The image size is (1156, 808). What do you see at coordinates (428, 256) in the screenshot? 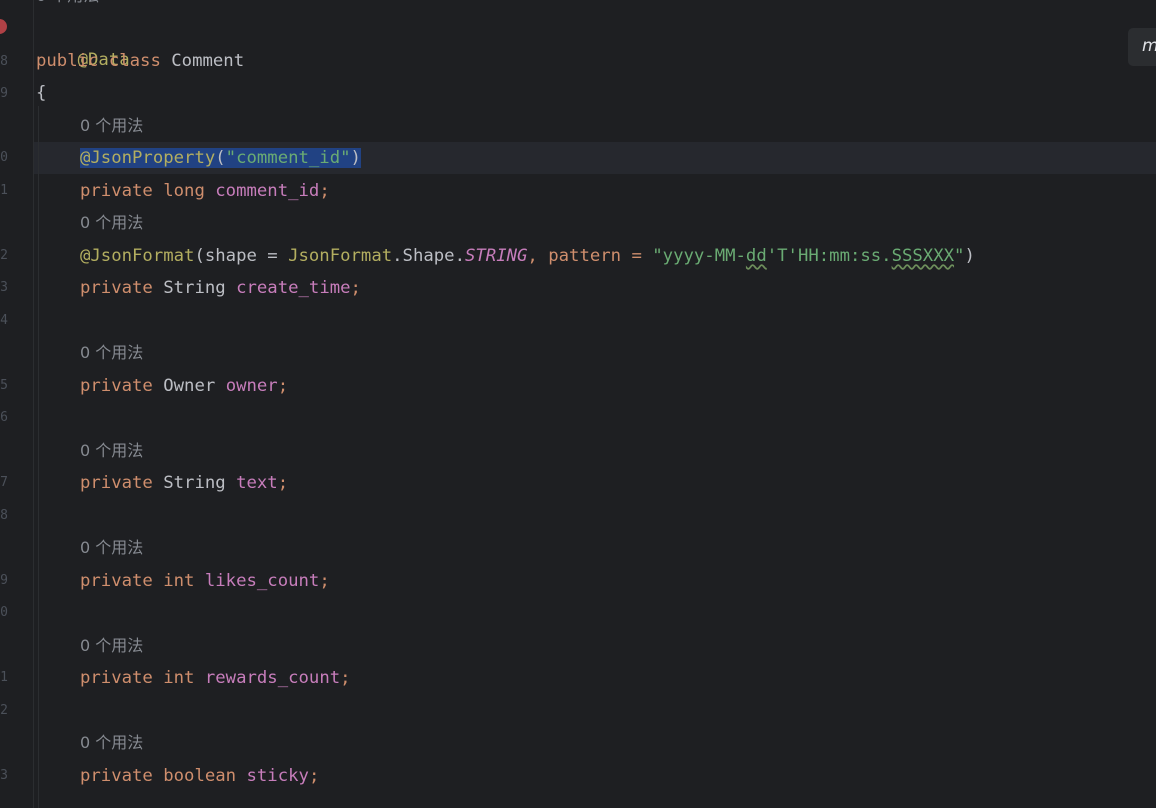
I see `member-access: .Shape.` at bounding box center [428, 256].